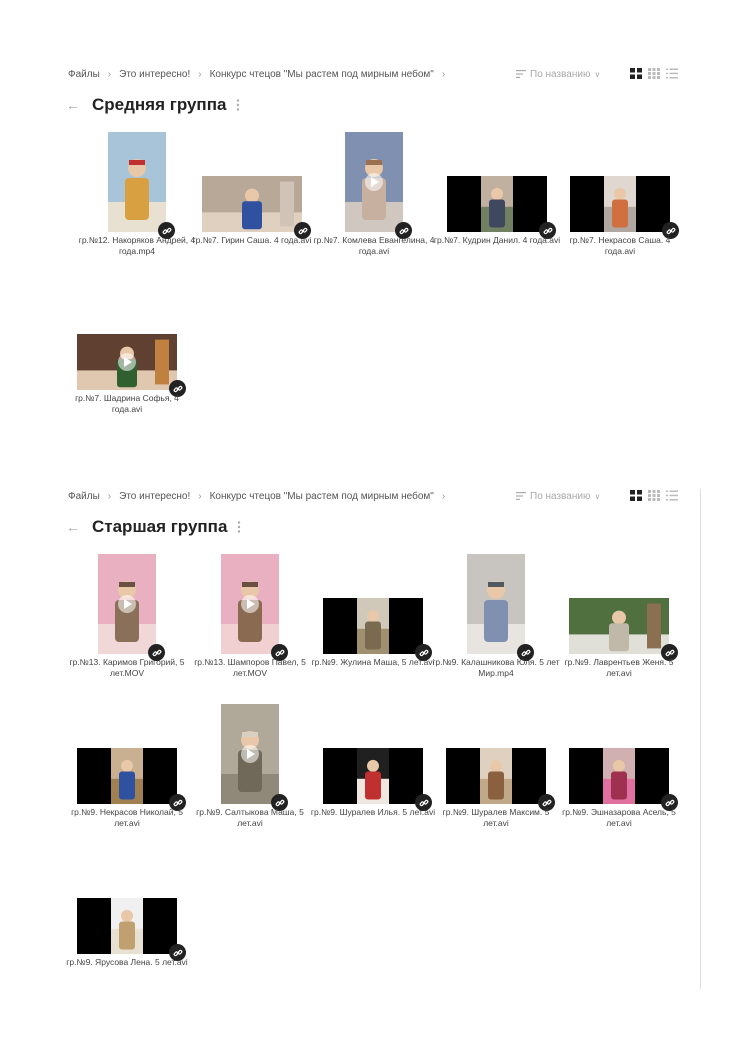 This screenshot has height=1060, width=750. I want to click on file-tile: гр.№9. Некрасов Николай, 5 лет.avi, so click(127, 764).